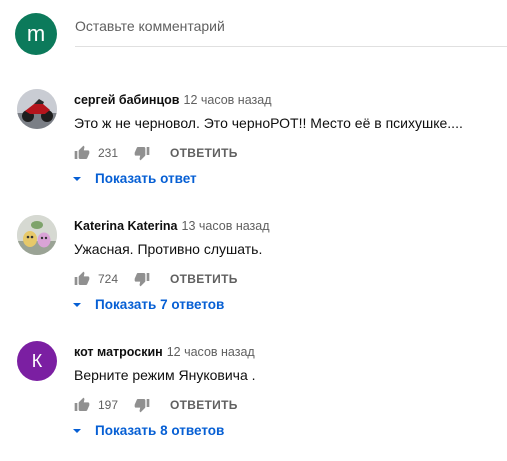 This screenshot has width=507, height=461. Describe the element at coordinates (261, 36) in the screenshot. I see `add-comment-box: m Оставьте комментарий` at that location.